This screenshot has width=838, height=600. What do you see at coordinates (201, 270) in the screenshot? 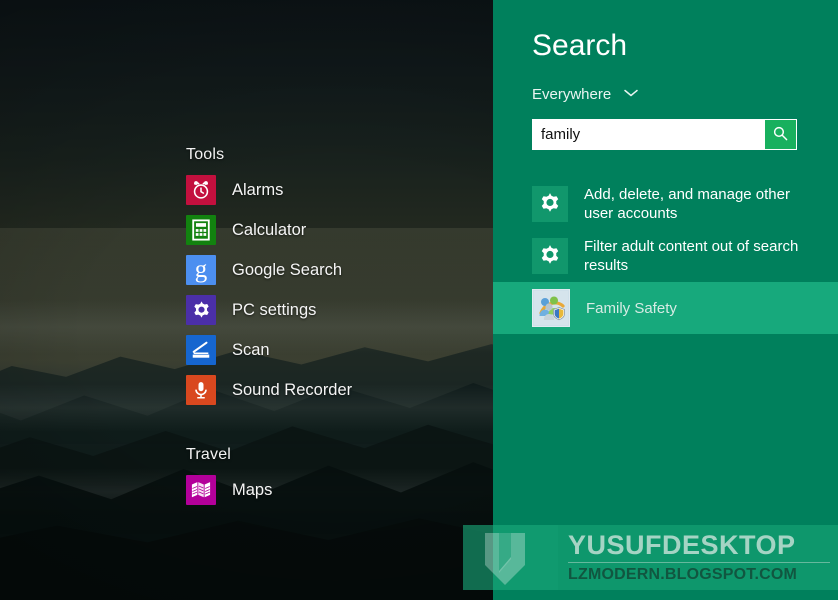
I see `google-g-icon: g` at bounding box center [201, 270].